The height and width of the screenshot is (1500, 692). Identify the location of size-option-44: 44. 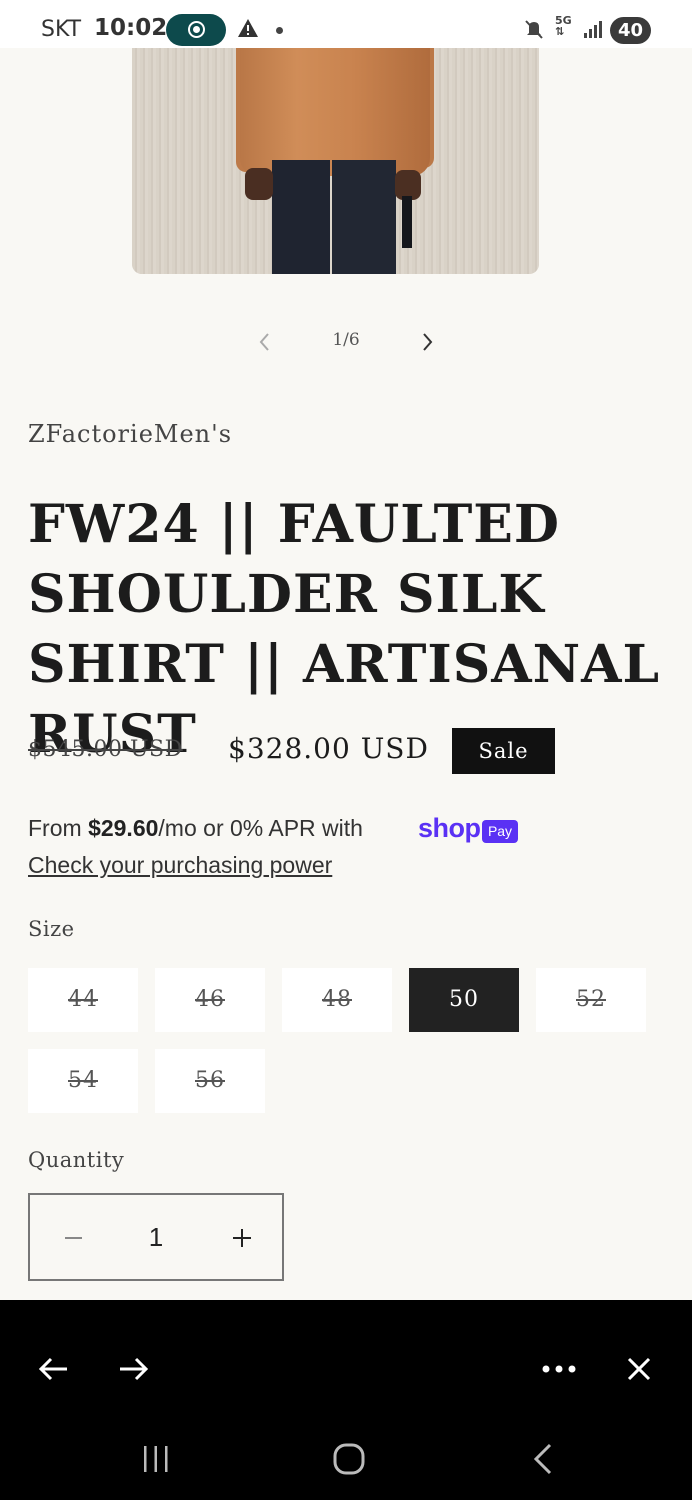
(83, 1000).